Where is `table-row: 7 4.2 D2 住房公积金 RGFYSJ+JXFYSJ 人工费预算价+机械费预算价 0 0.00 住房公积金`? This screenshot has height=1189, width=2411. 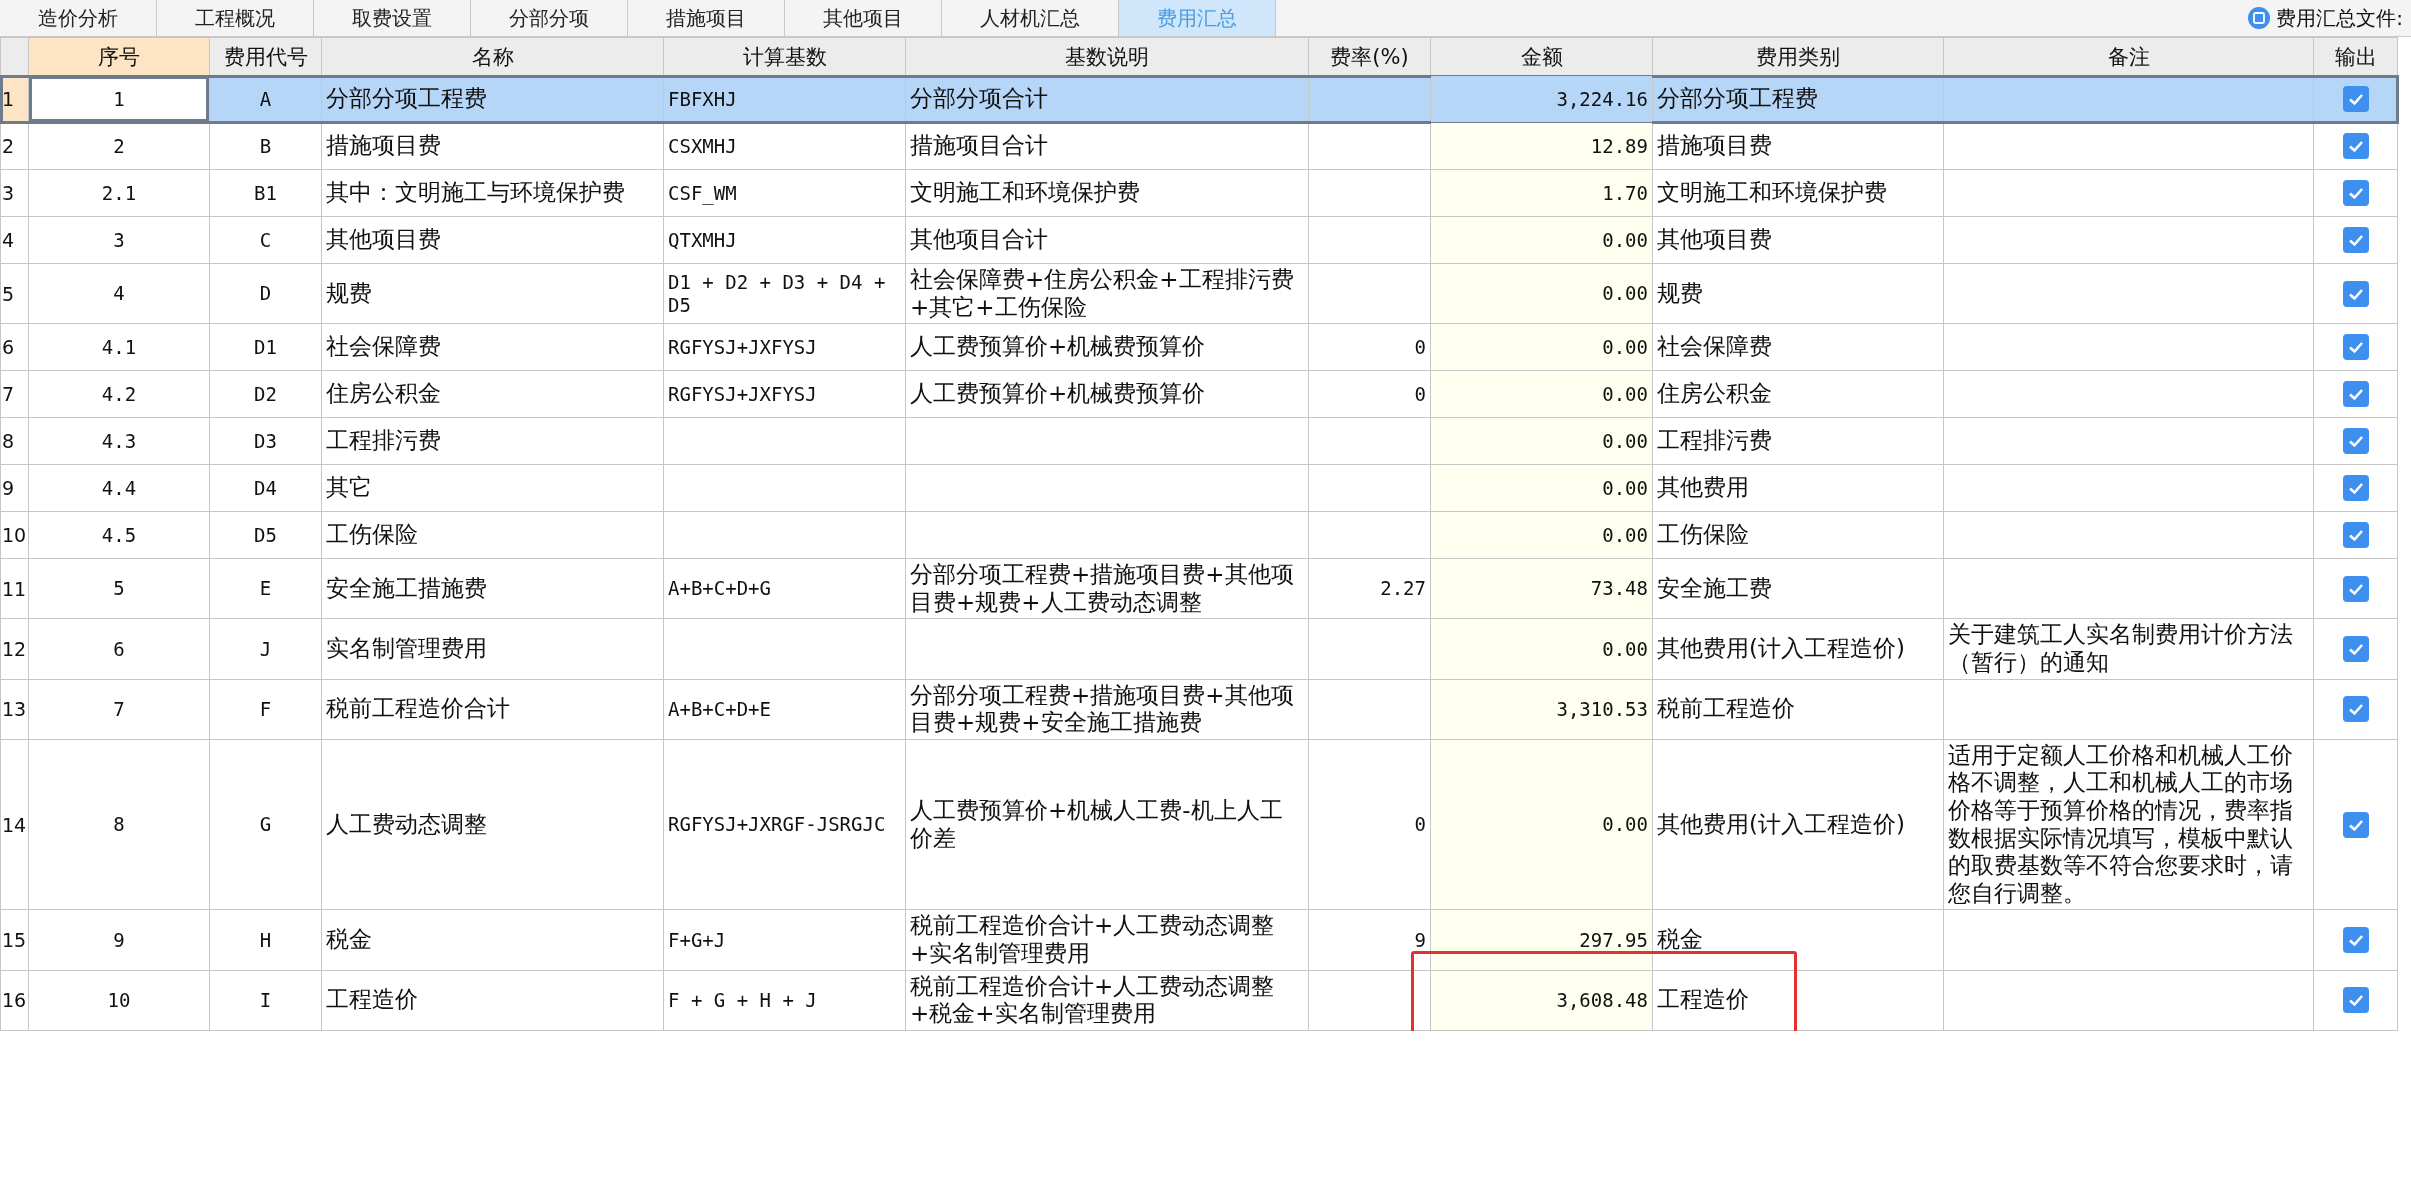 table-row: 7 4.2 D2 住房公积金 RGFYSJ+JXFYSJ 人工费预算价+机械费预算价 0 0.00 住房公积金 is located at coordinates (1199, 394).